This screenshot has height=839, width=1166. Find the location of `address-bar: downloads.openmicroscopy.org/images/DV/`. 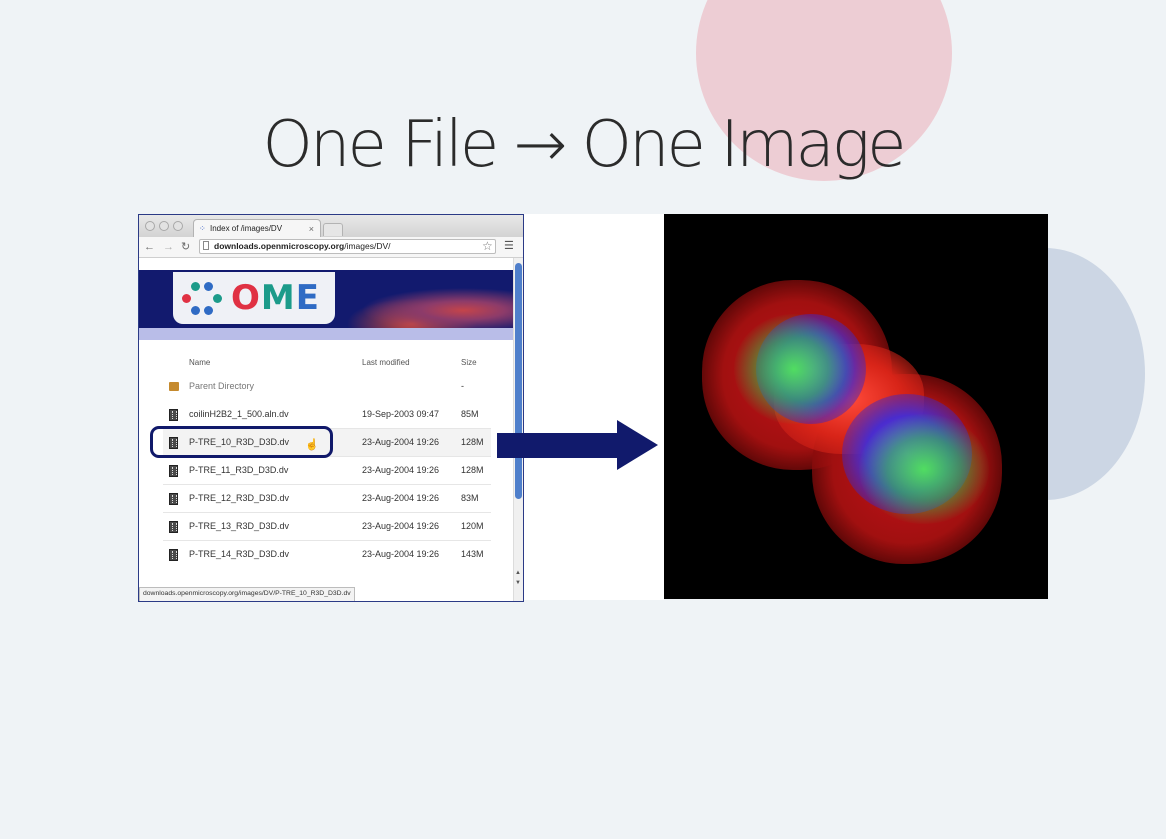

address-bar: downloads.openmicroscopy.org/images/DV/ is located at coordinates (347, 246).